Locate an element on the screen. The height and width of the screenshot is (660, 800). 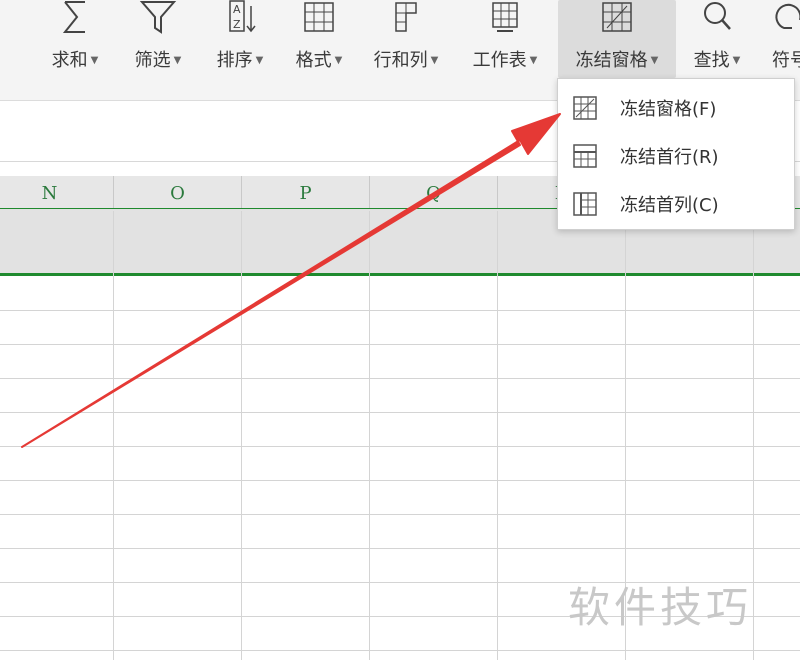
menu-item-label: 冻结首行(R) is located at coordinates (669, 157).